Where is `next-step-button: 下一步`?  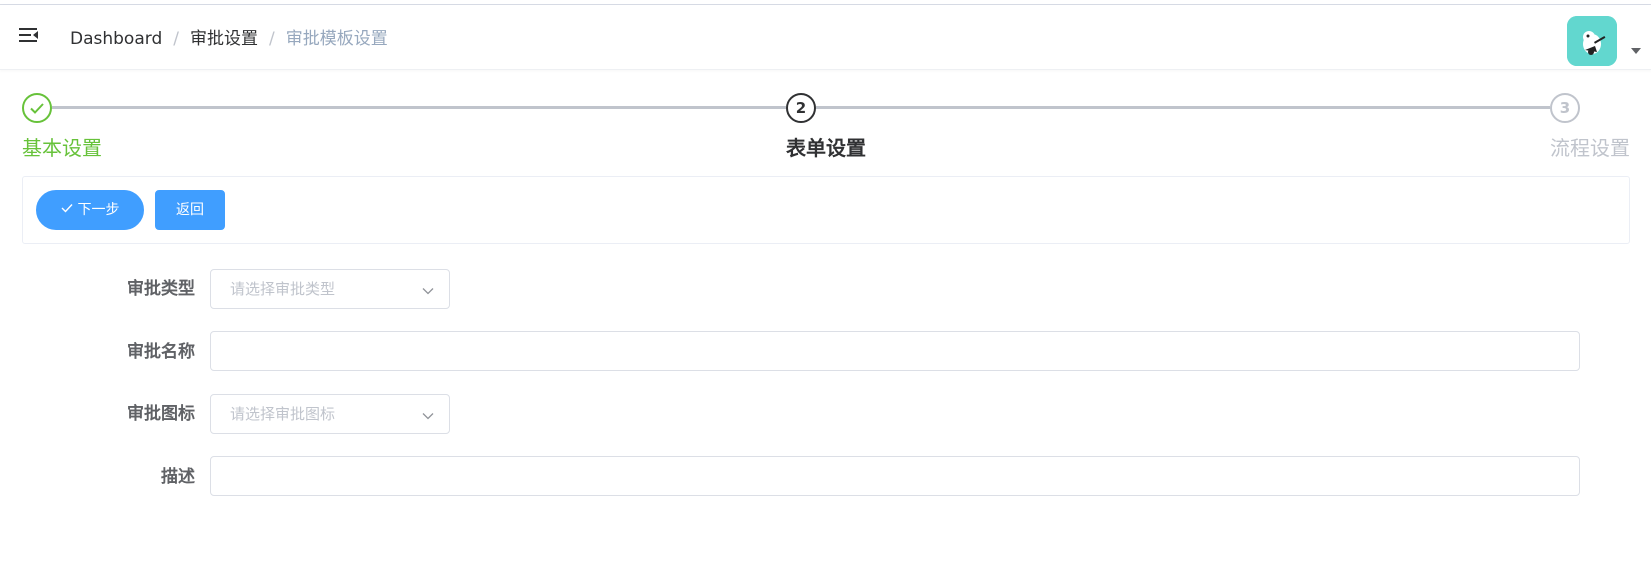
next-step-button: 下一步 is located at coordinates (90, 210).